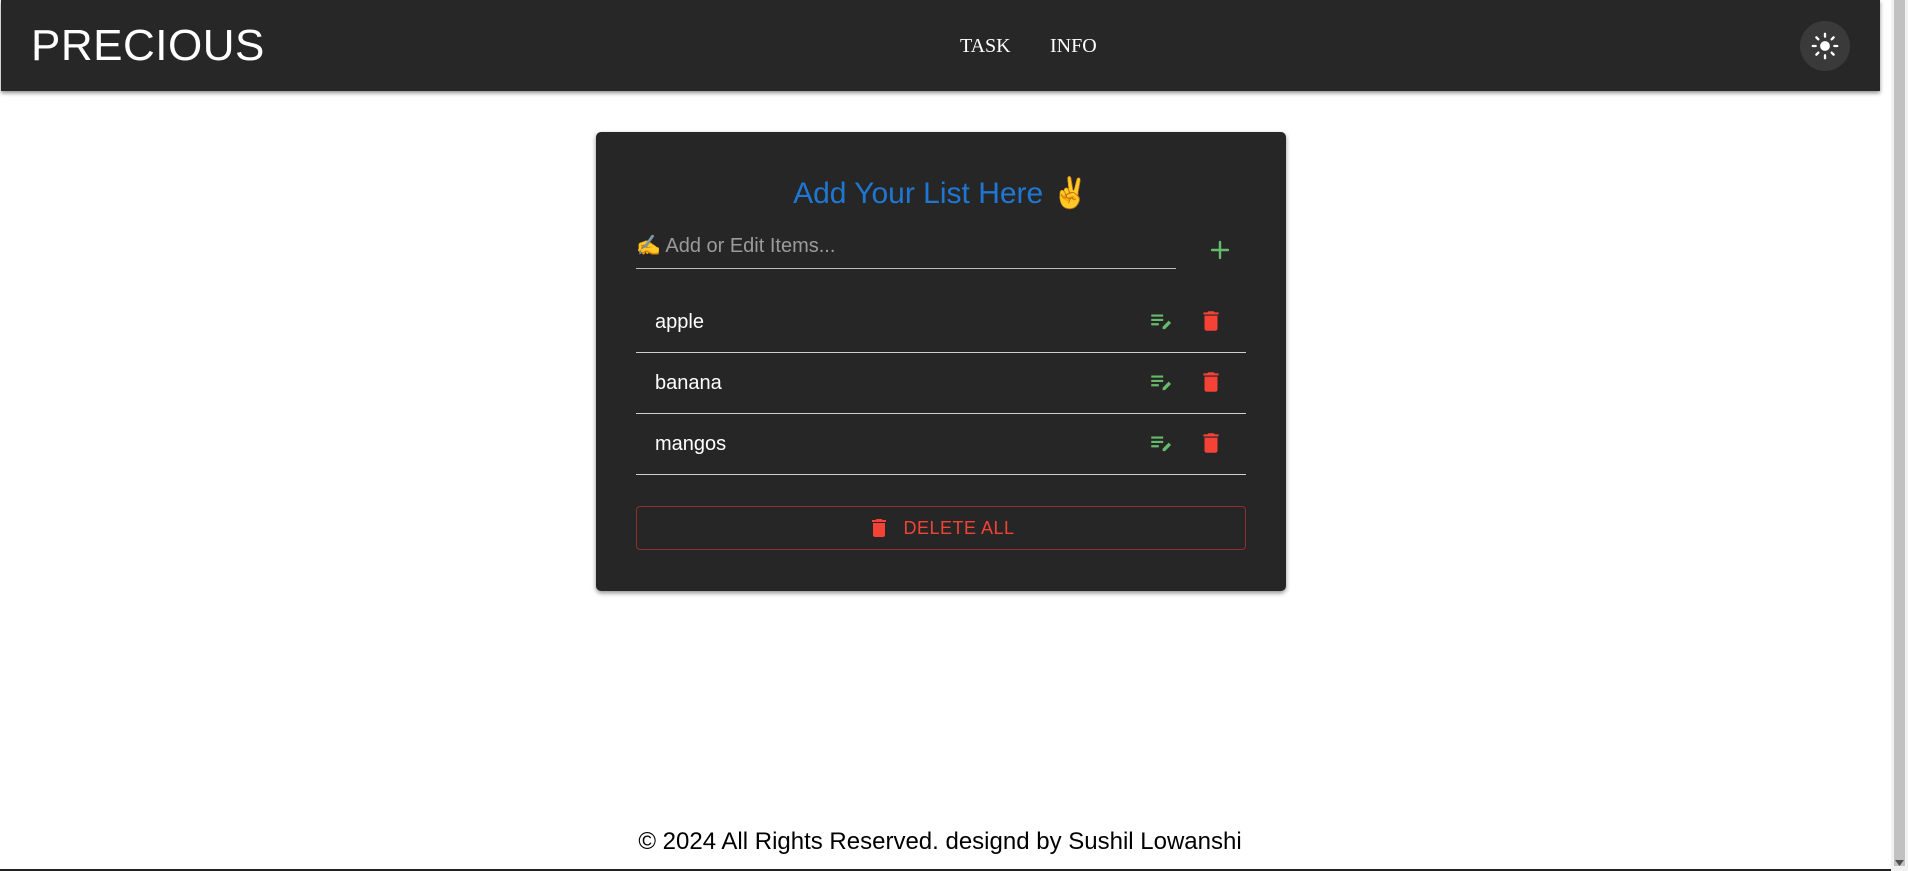 This screenshot has width=1908, height=871. I want to click on plus-icon, so click(1220, 250).